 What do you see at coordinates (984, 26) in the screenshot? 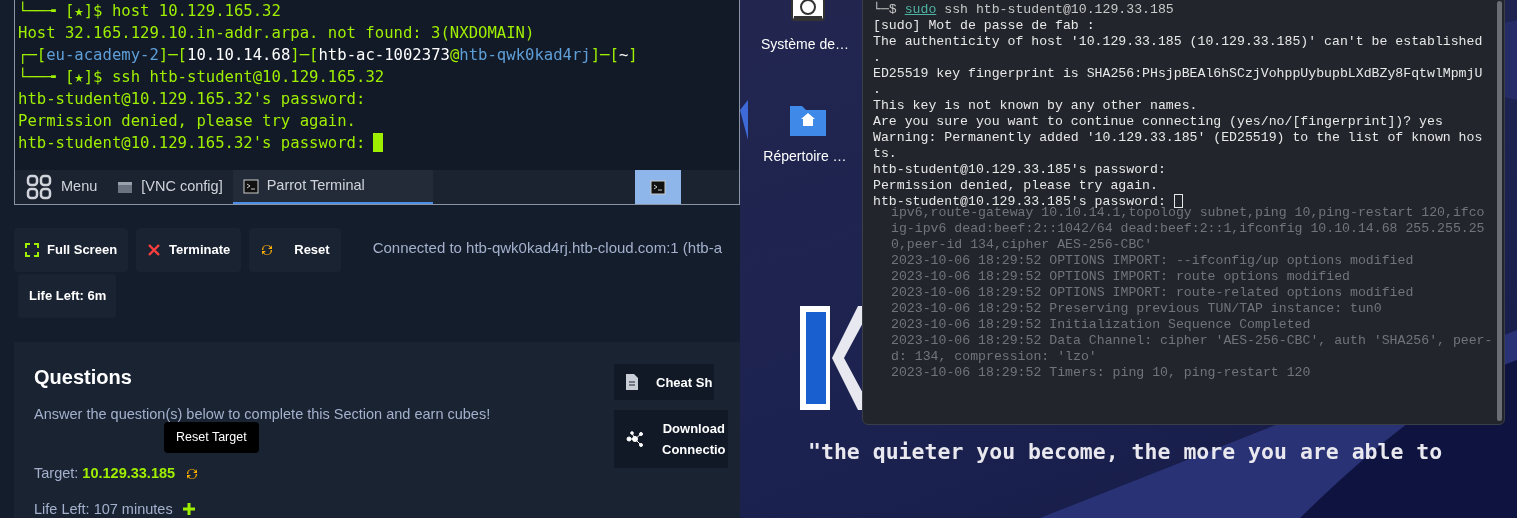
I see `terminal-line: [sudo] Mot de passe de fab :` at bounding box center [984, 26].